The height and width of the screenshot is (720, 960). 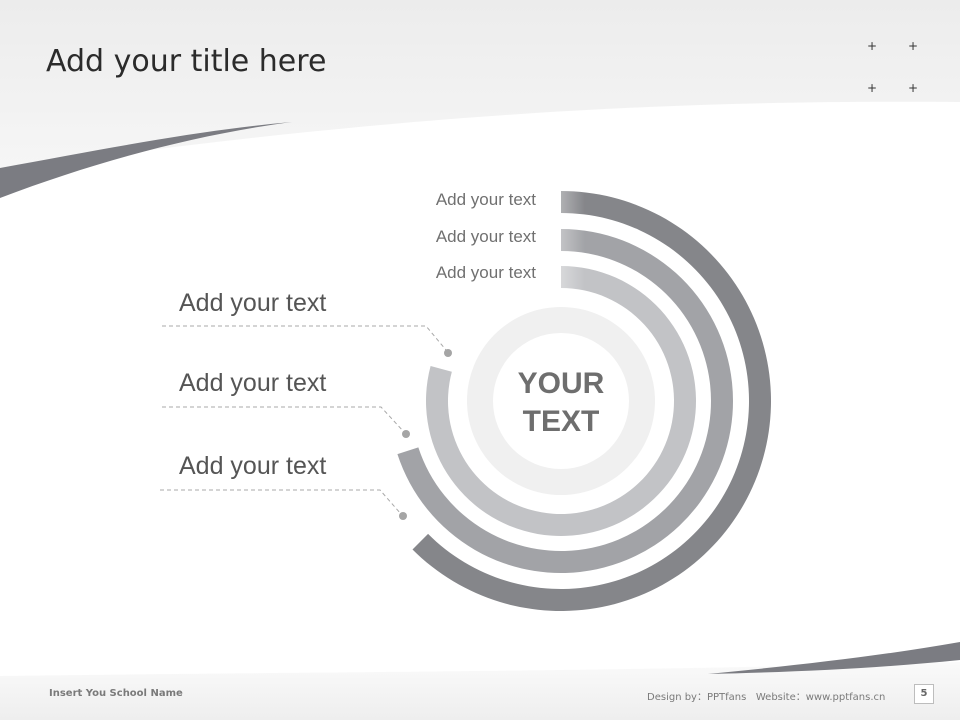 What do you see at coordinates (253, 303) in the screenshot?
I see `callout-text-1: Add your text` at bounding box center [253, 303].